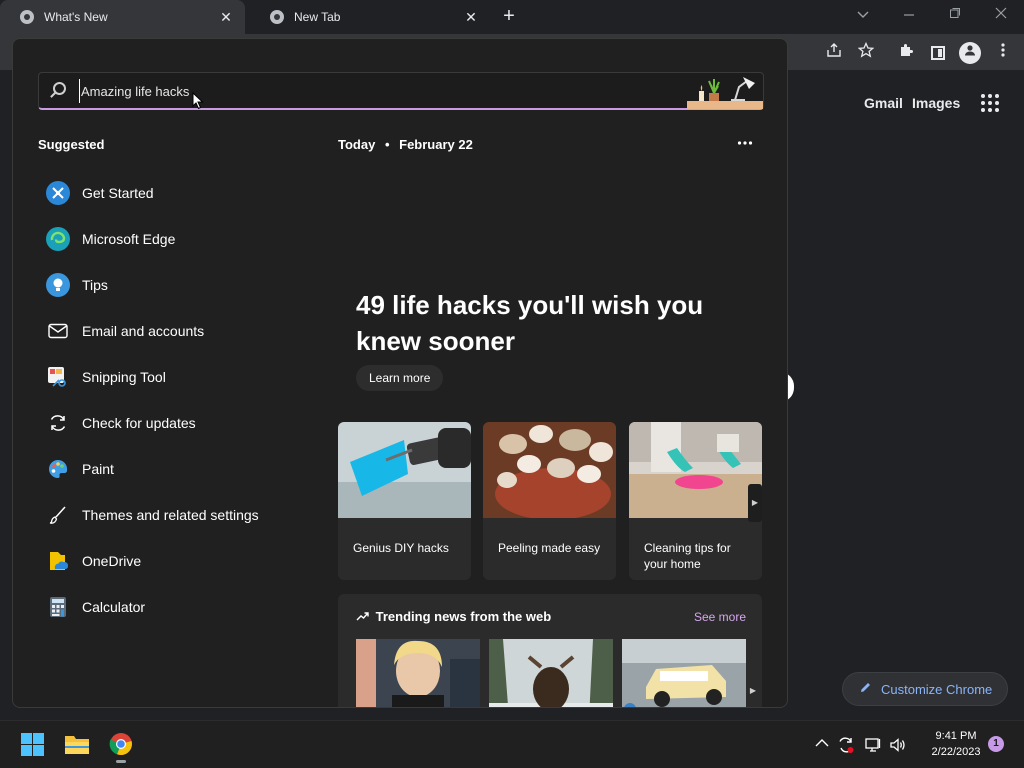  What do you see at coordinates (745, 142) in the screenshot?
I see `more-options-icon` at bounding box center [745, 142].